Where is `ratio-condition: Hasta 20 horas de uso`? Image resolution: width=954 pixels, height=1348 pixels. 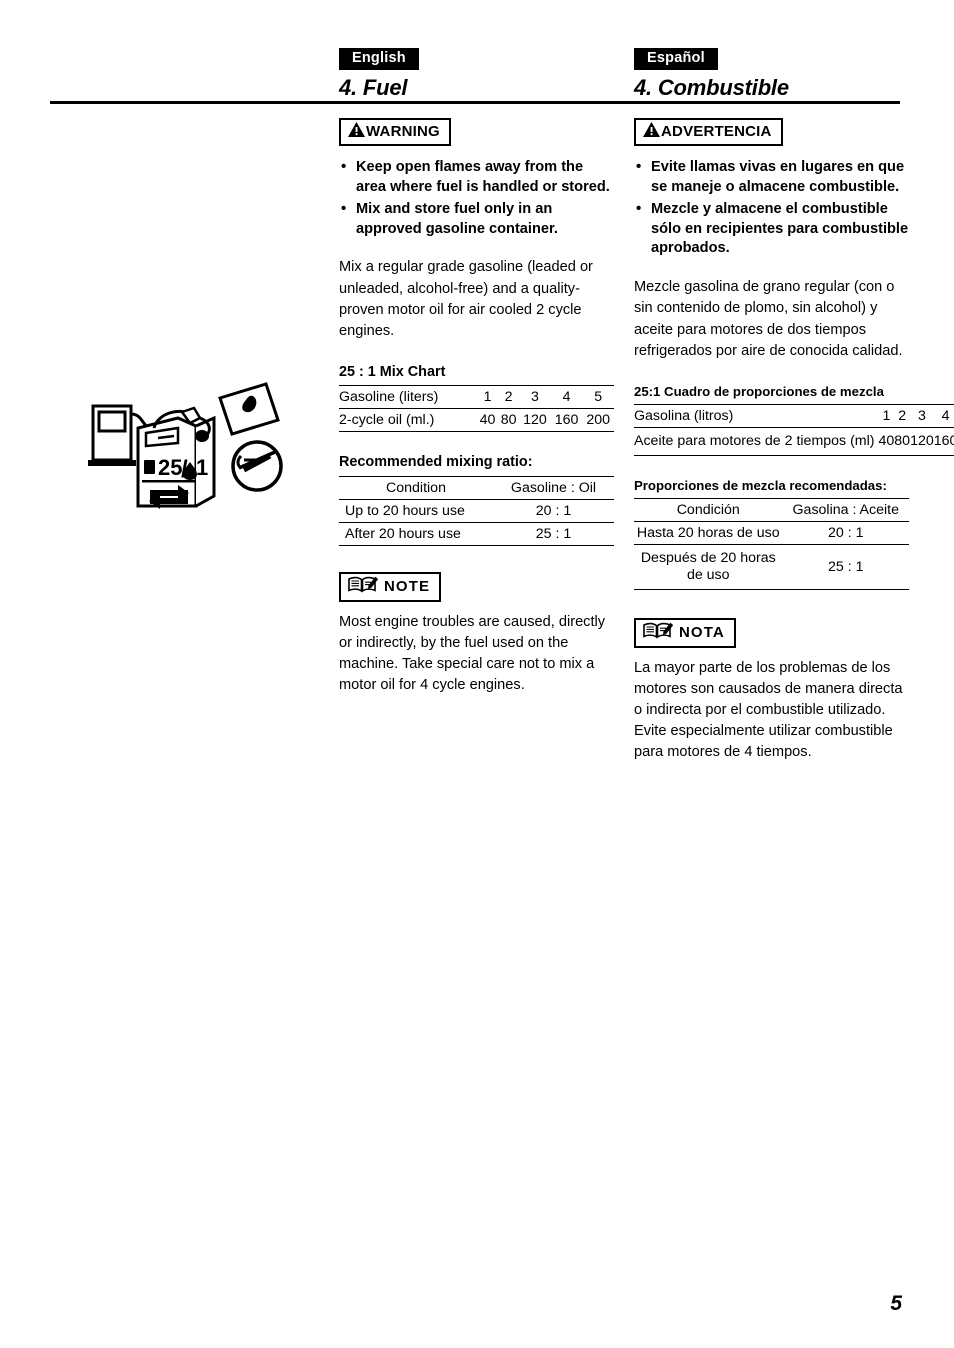
ratio-condition: Hasta 20 horas de uso is located at coordinates (708, 532).